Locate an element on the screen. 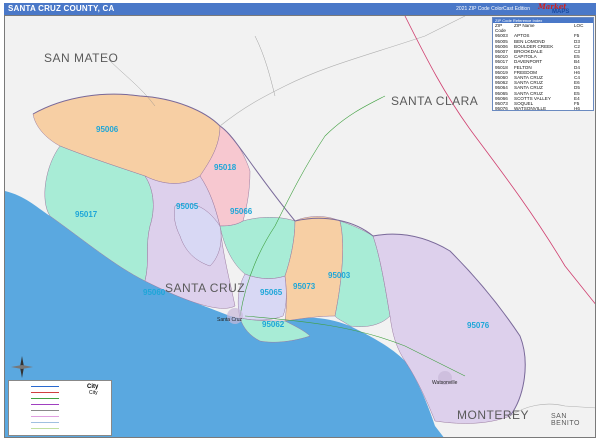 The image size is (600, 441). legend-row-state-highway is located at coordinates (36, 398).